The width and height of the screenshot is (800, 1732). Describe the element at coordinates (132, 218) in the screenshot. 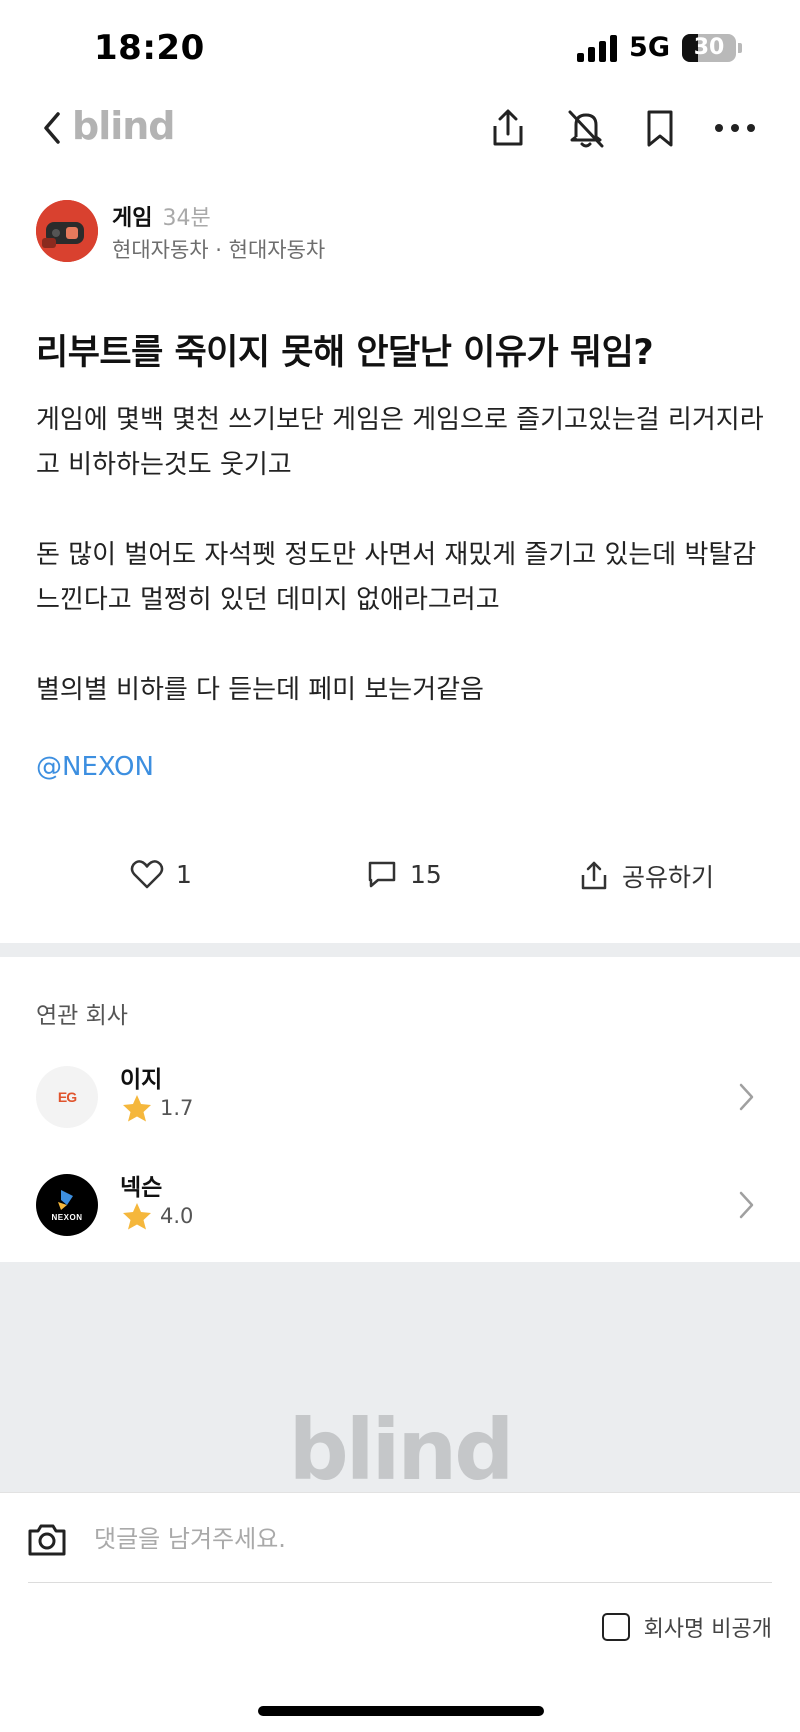

I see `post-category: 게임` at that location.